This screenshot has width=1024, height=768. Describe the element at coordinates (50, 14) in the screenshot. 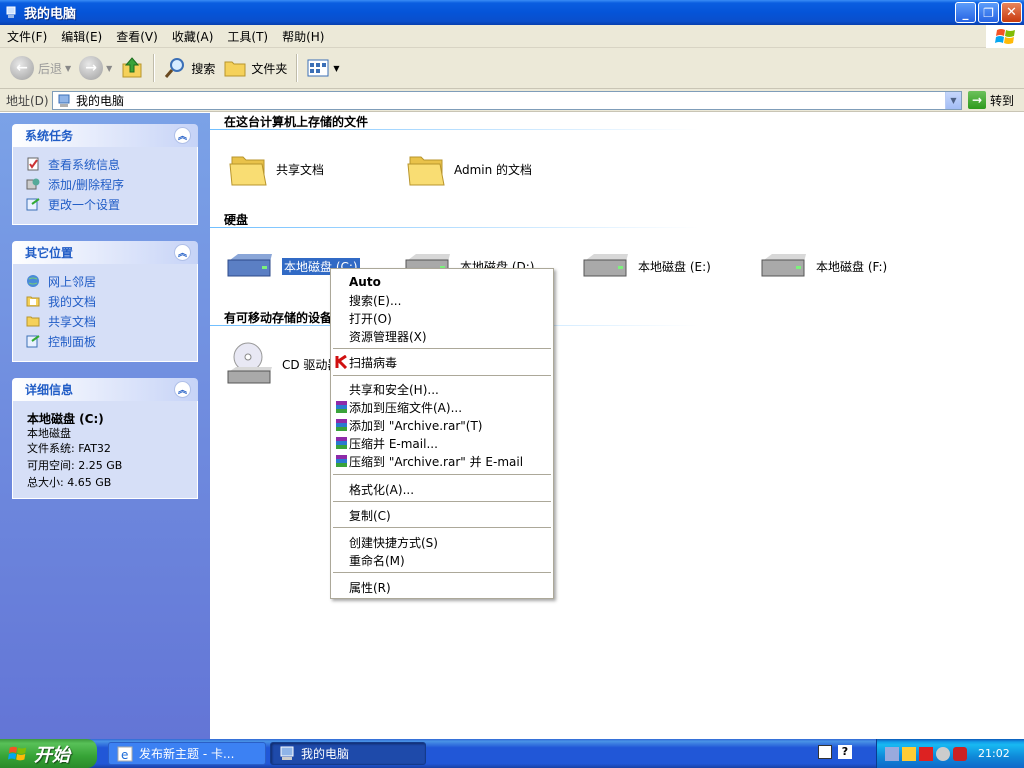

I see `window-title: 我的电脑` at that location.